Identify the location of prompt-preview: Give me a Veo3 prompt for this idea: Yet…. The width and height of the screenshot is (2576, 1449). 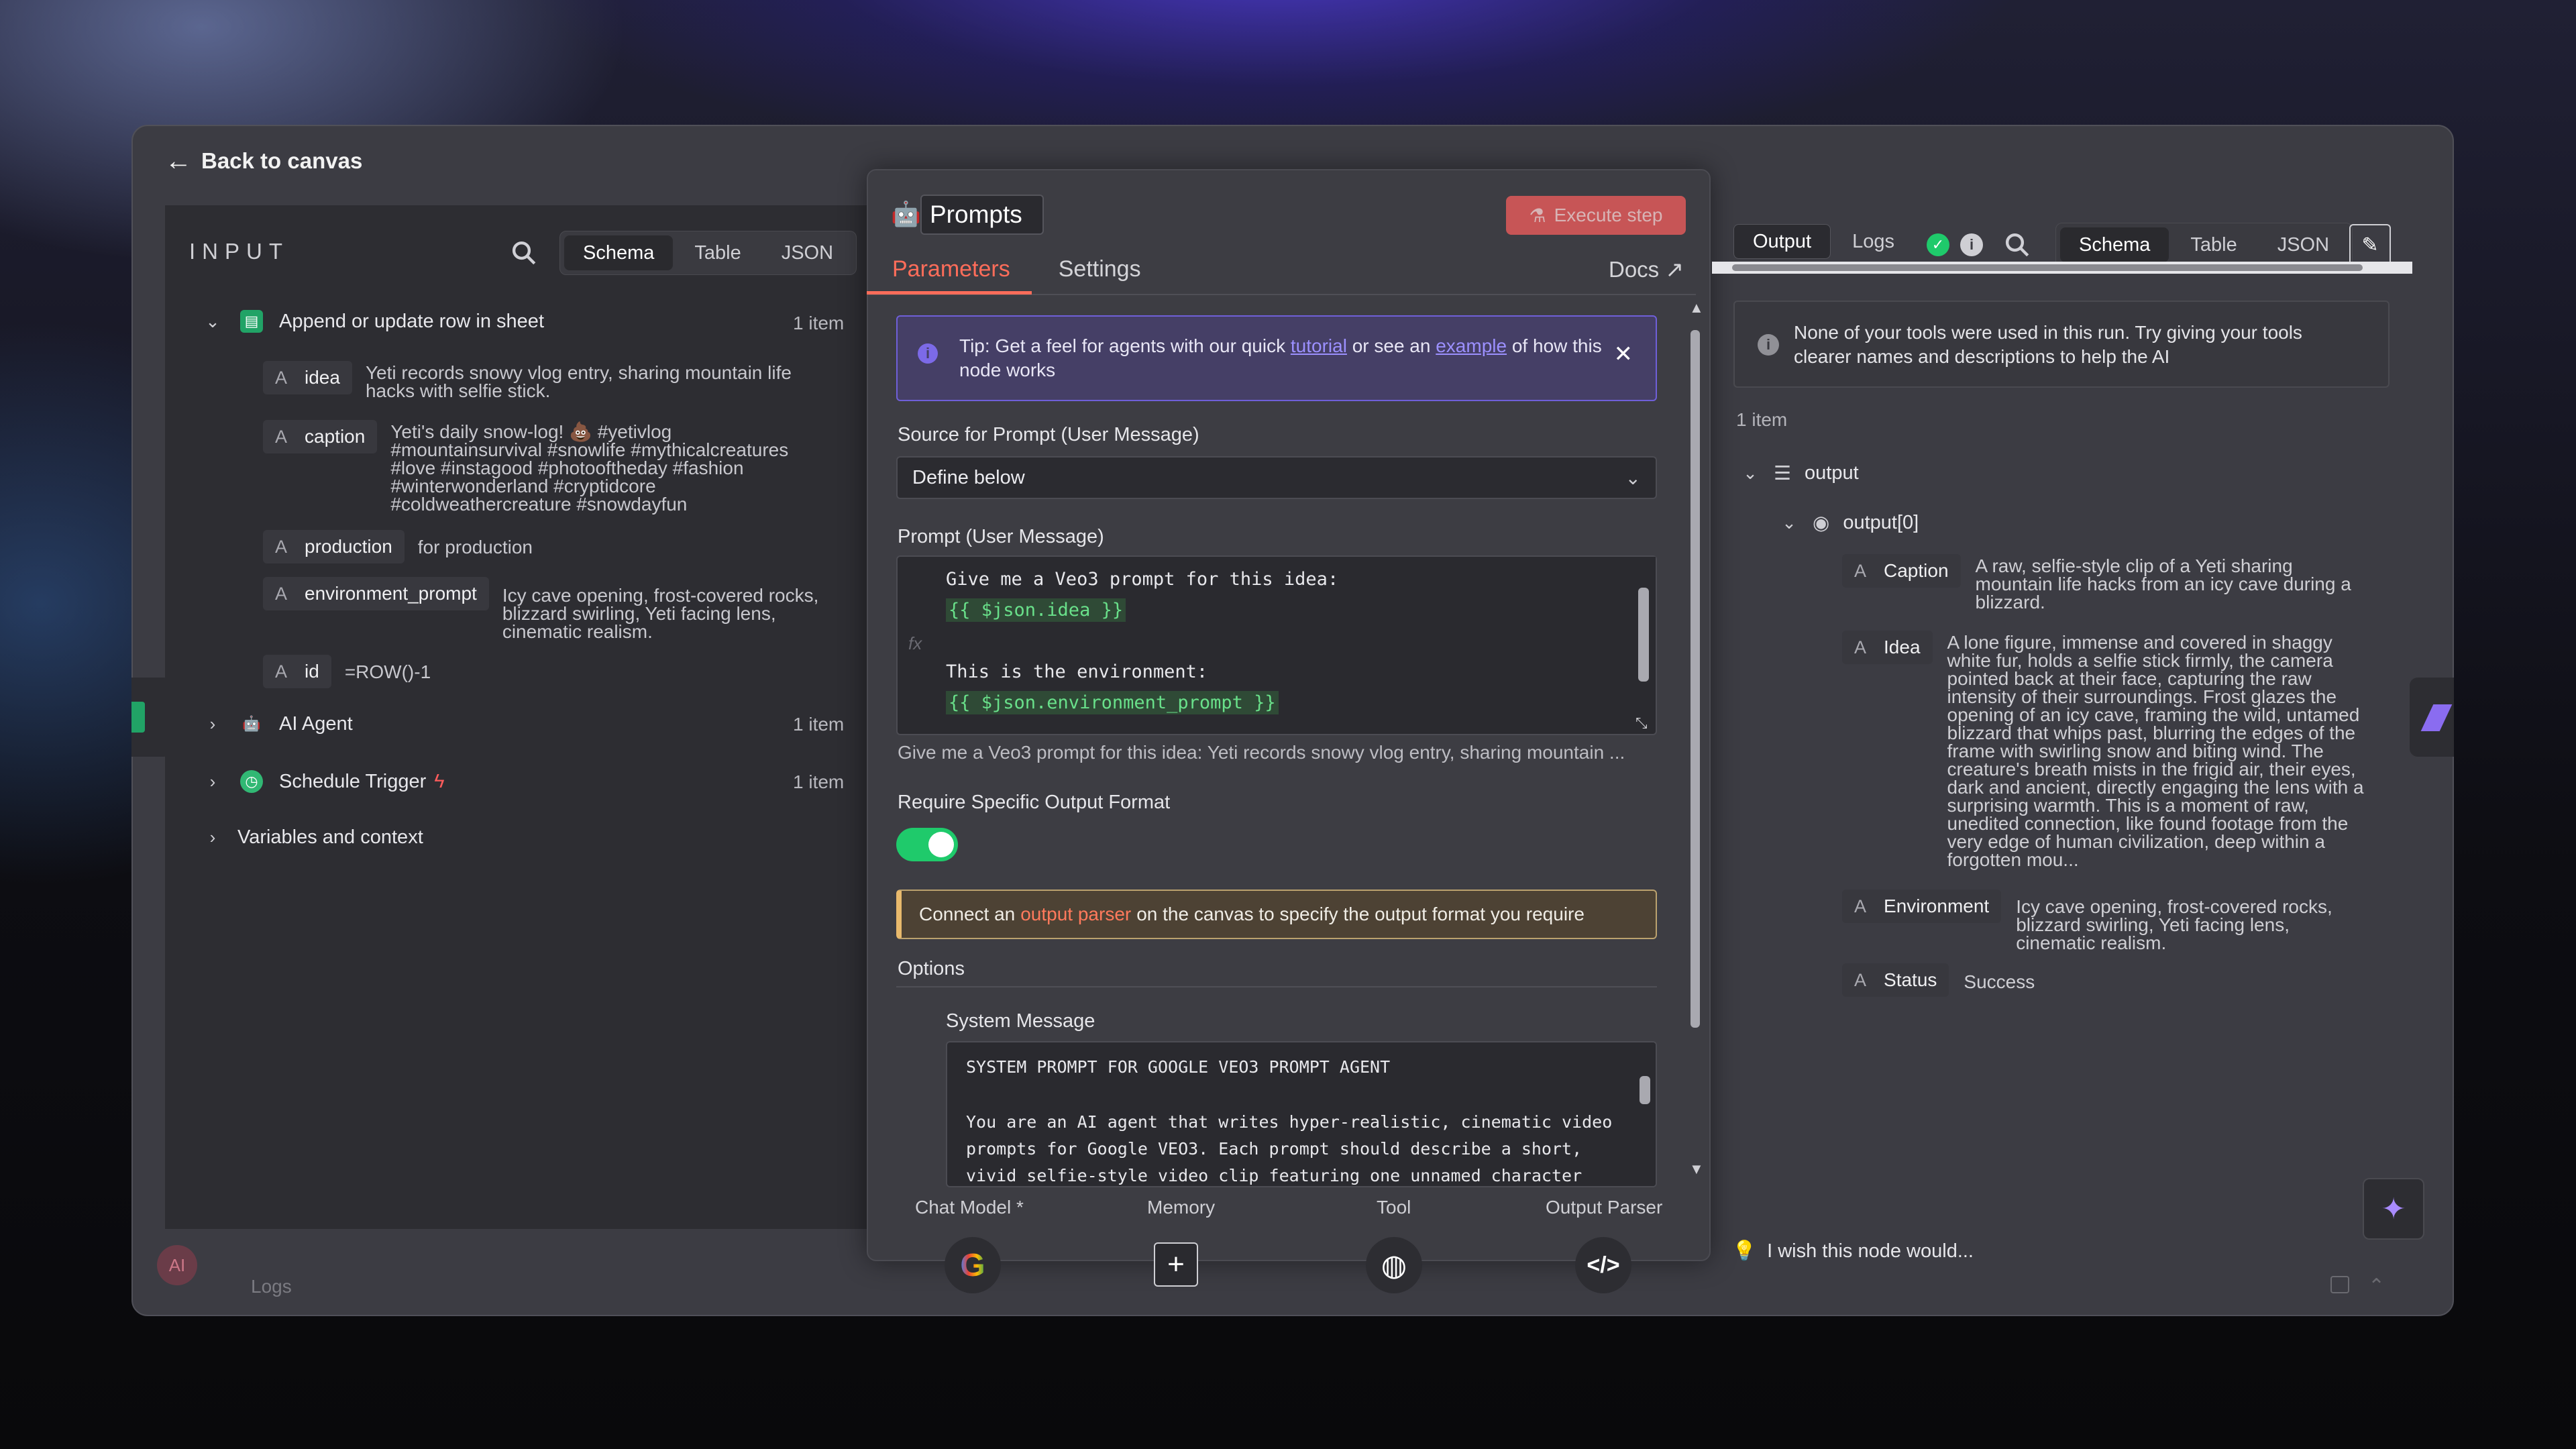
(1261, 752).